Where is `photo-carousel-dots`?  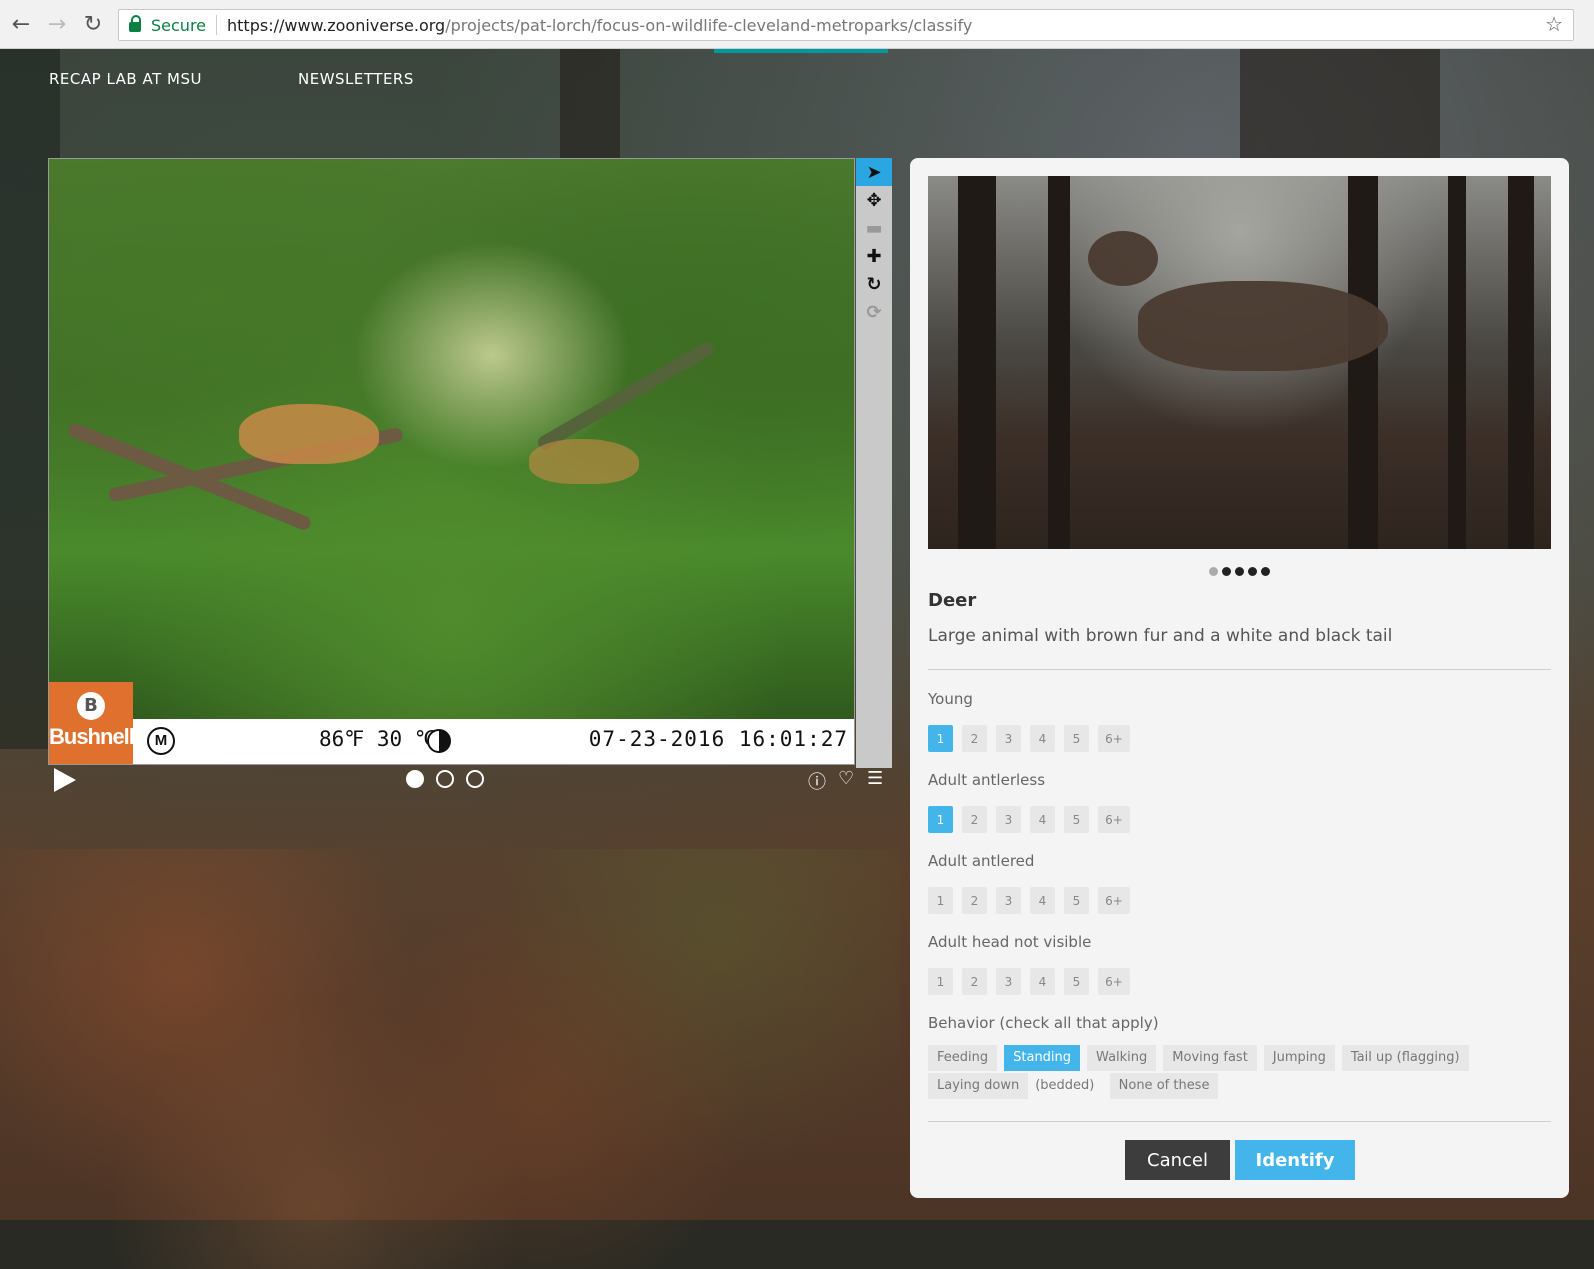
photo-carousel-dots is located at coordinates (1239, 570).